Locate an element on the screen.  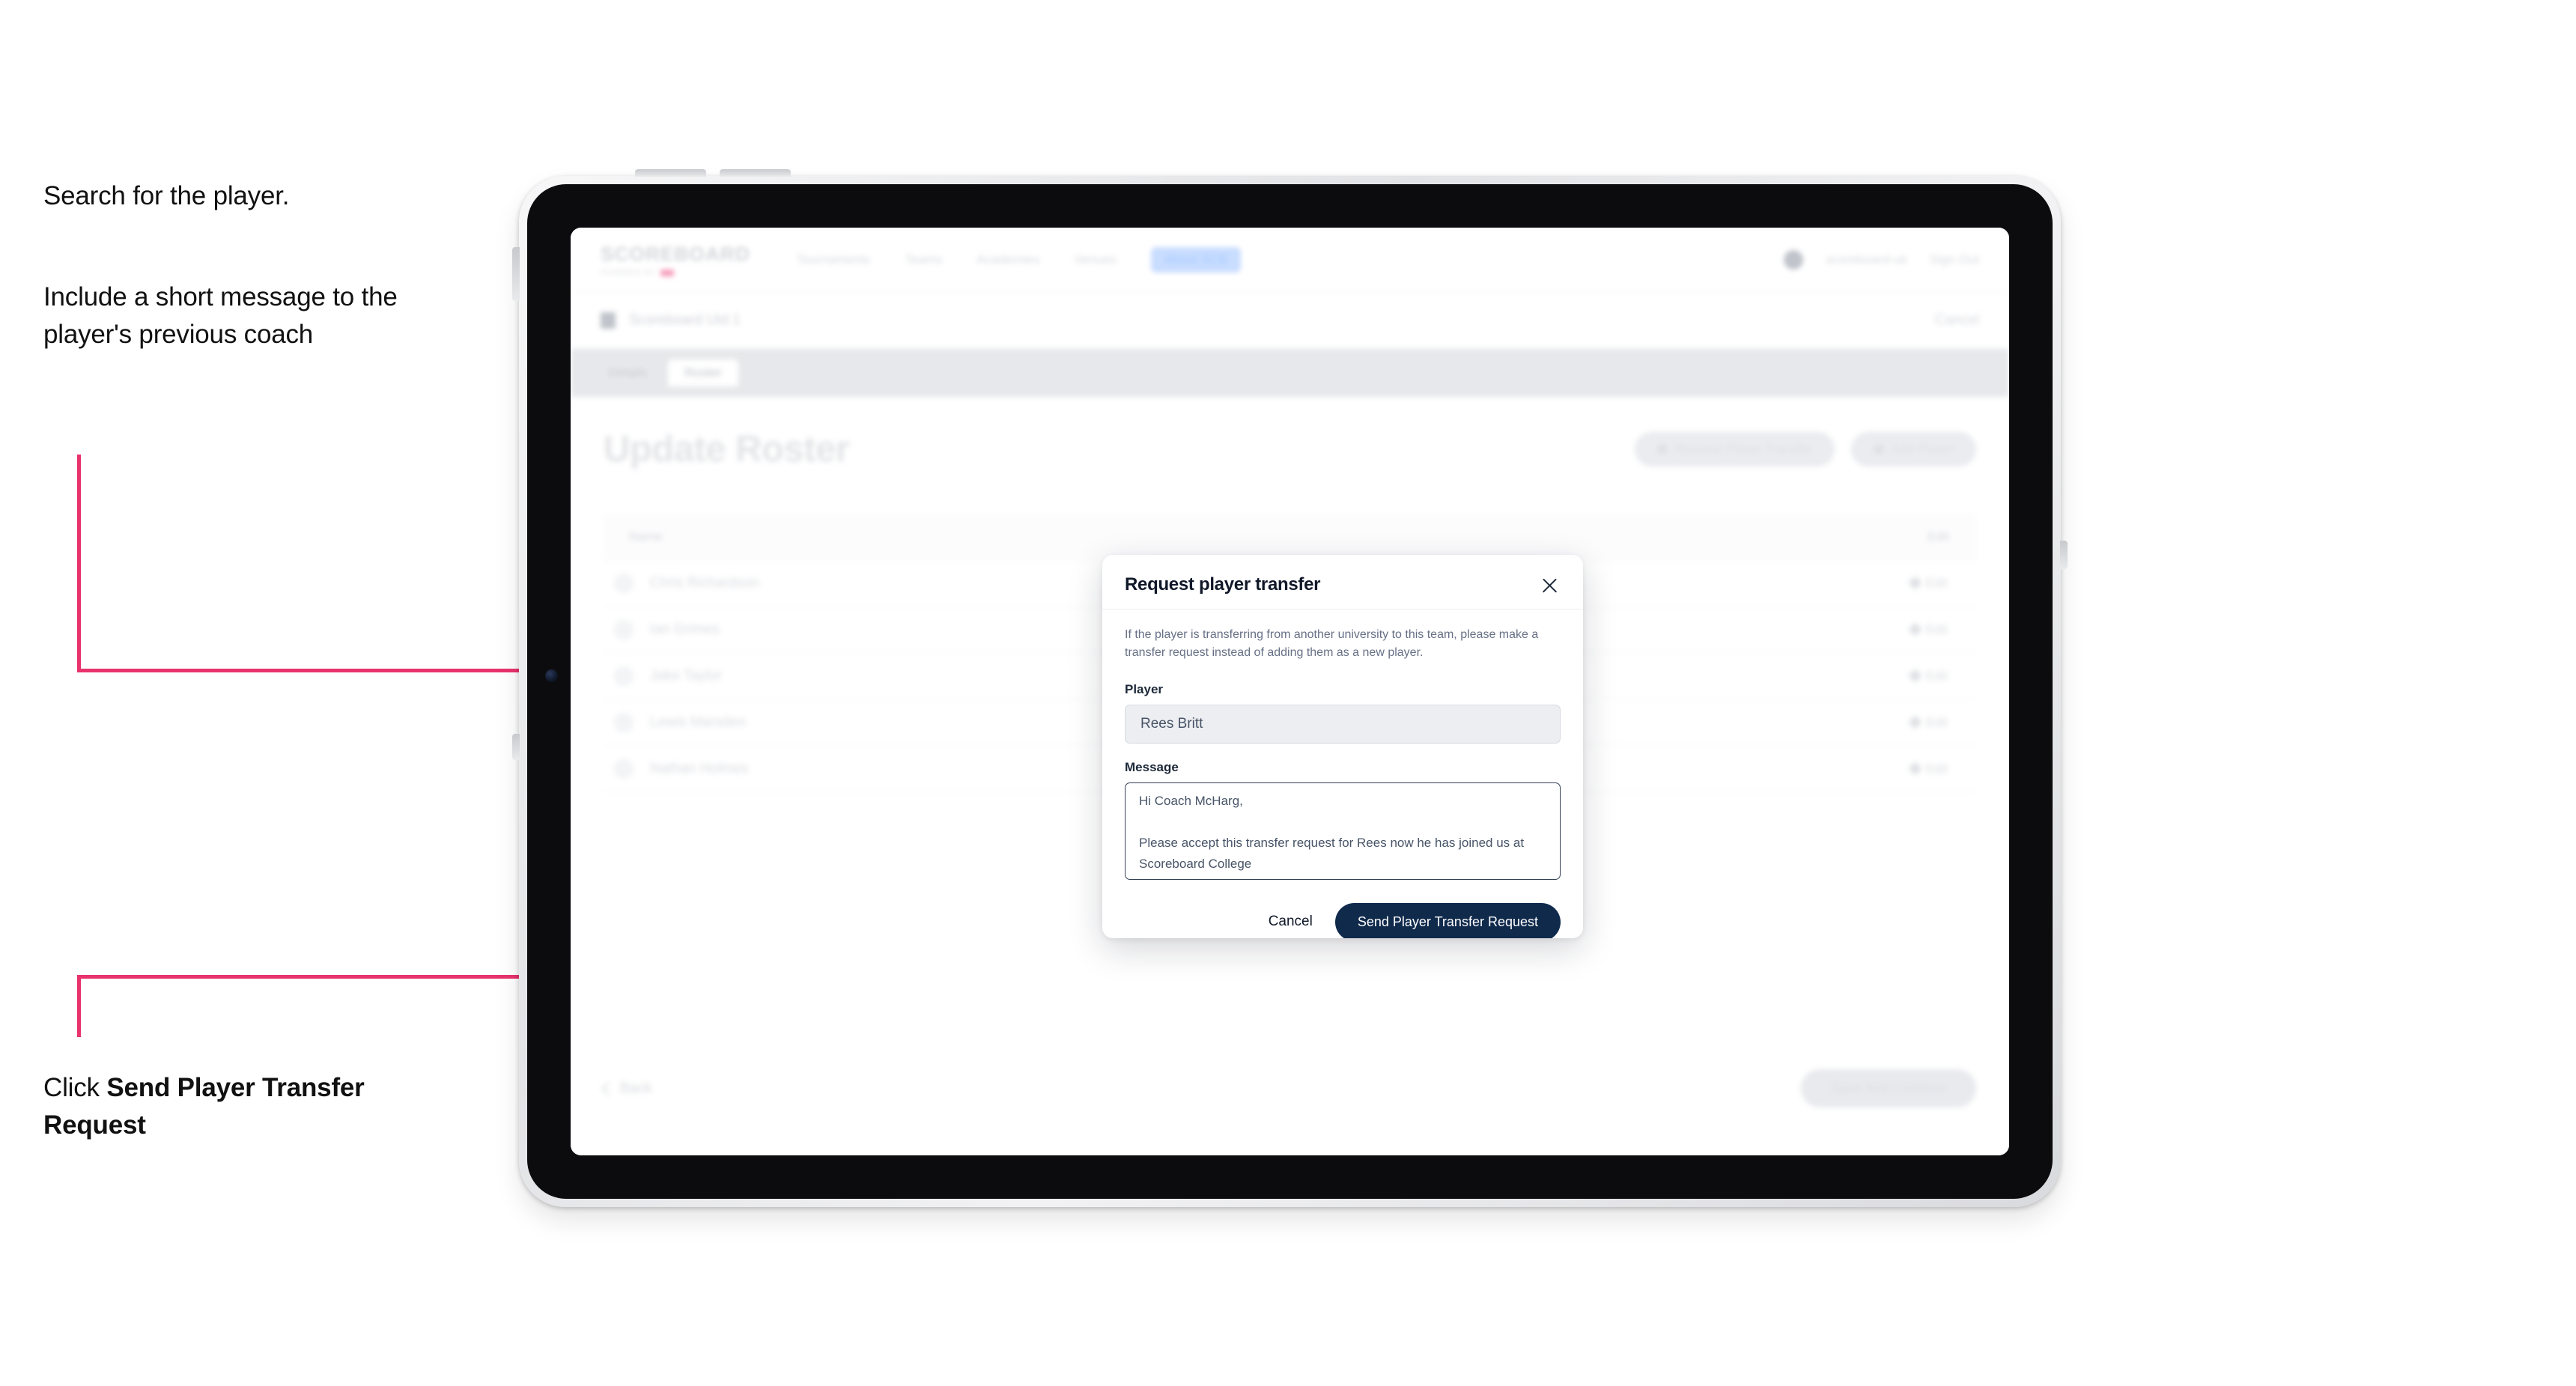
message-field-label: Message is located at coordinates (1152, 766).